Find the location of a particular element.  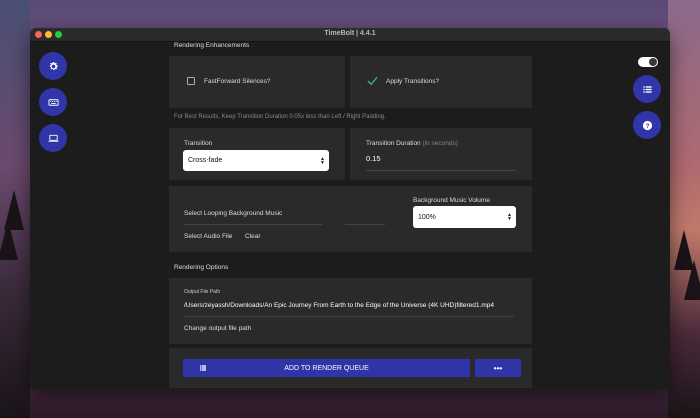

render-queue-button is located at coordinates (647, 89).